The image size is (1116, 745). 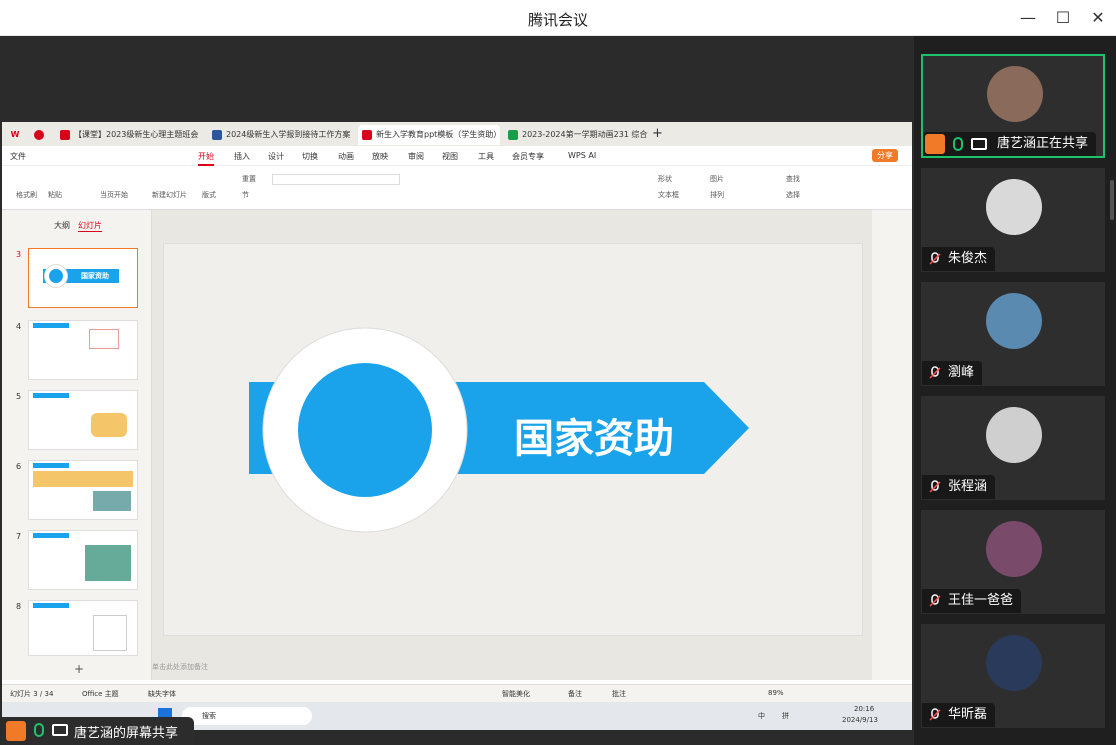 I want to click on arrange-button: 排列, so click(x=717, y=195).